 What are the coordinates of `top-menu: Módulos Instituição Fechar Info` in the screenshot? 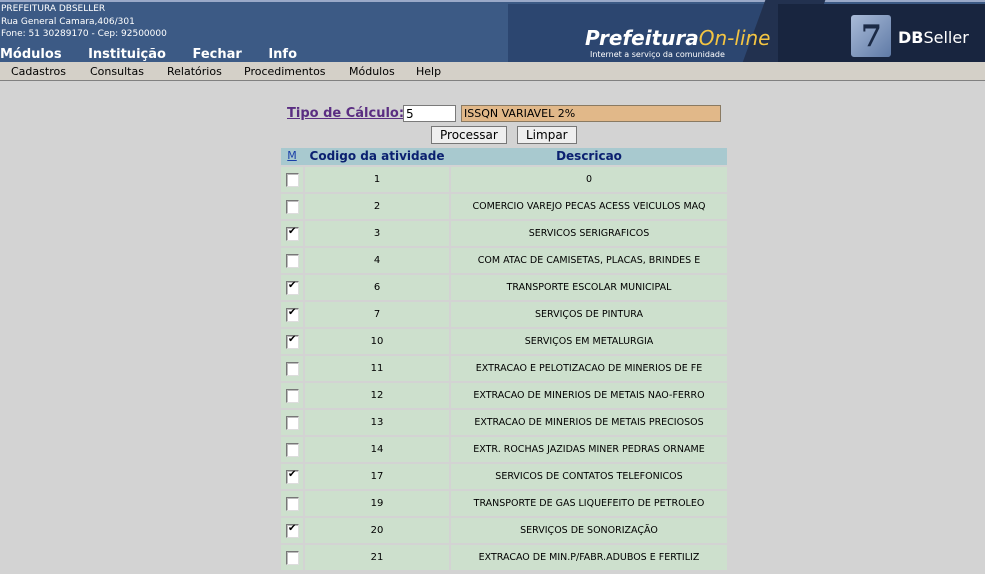 It's located at (159, 54).